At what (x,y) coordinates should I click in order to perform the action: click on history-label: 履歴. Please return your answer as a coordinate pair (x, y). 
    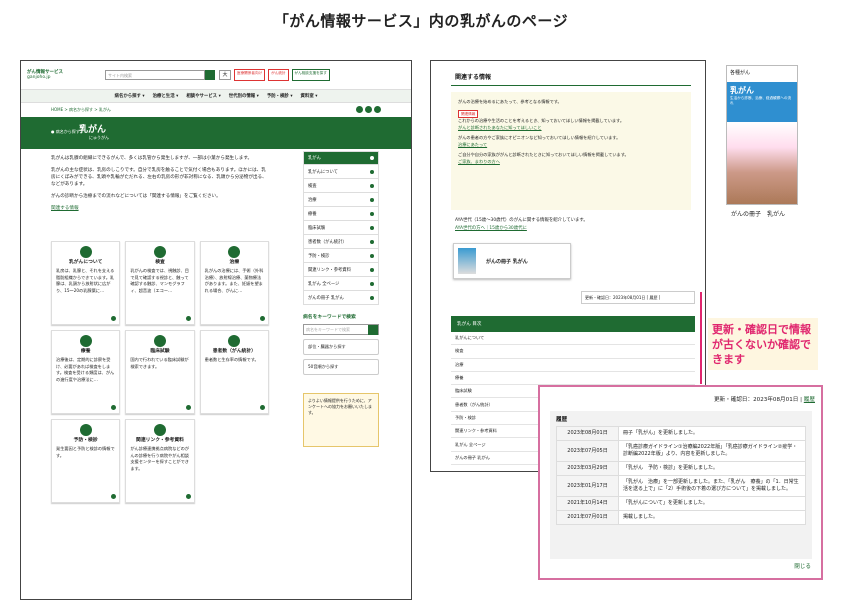
    Looking at the image, I should click on (562, 420).